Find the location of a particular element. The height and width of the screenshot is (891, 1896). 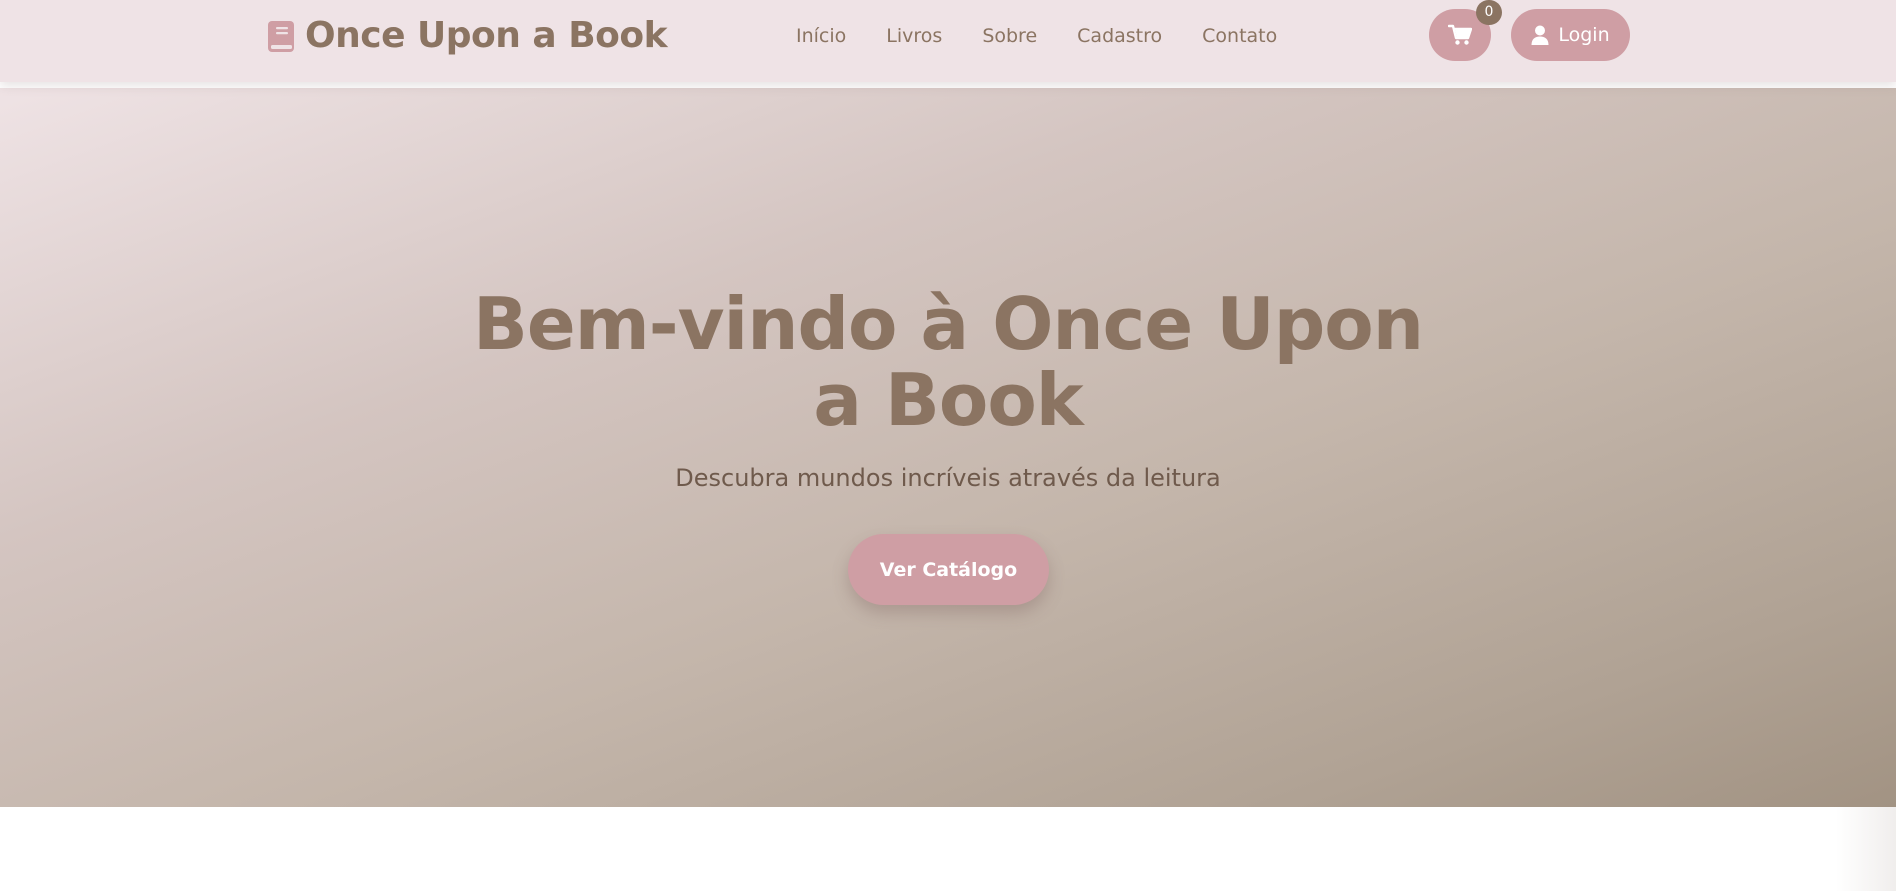

edge-shadow is located at coordinates (1866, 849).